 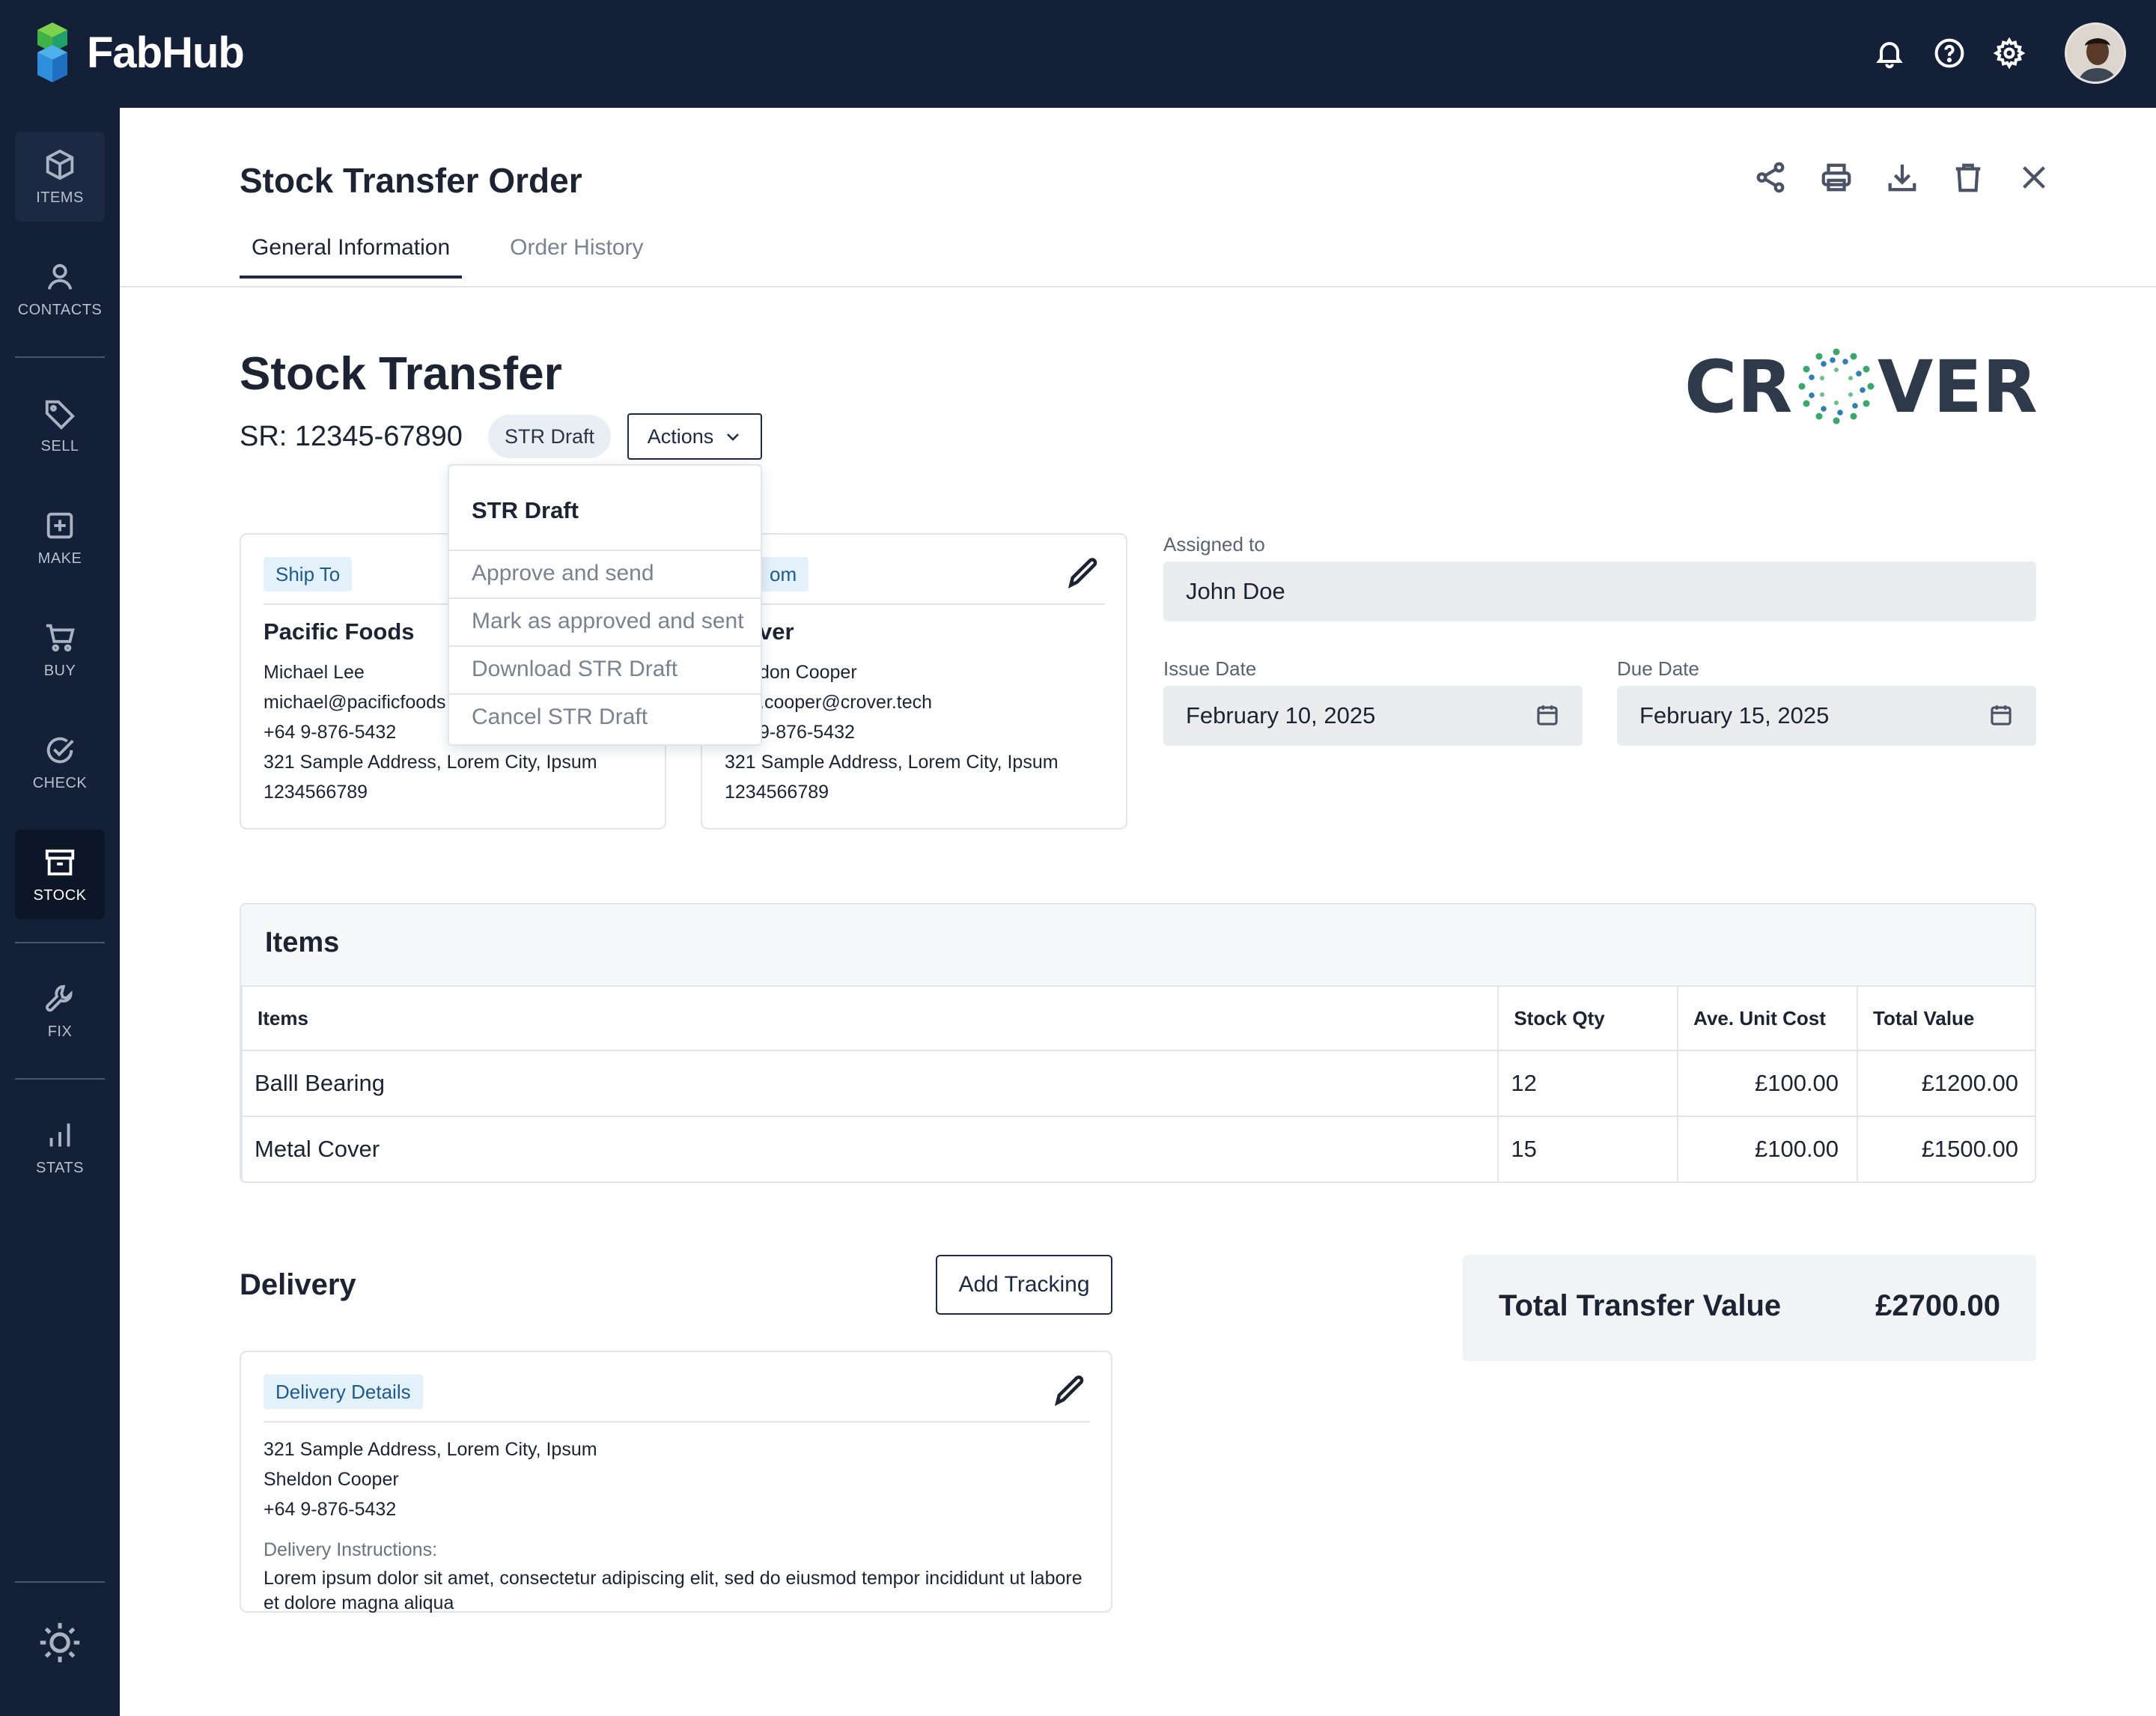 I want to click on sidebar-item-check: CHECK, so click(x=60, y=762).